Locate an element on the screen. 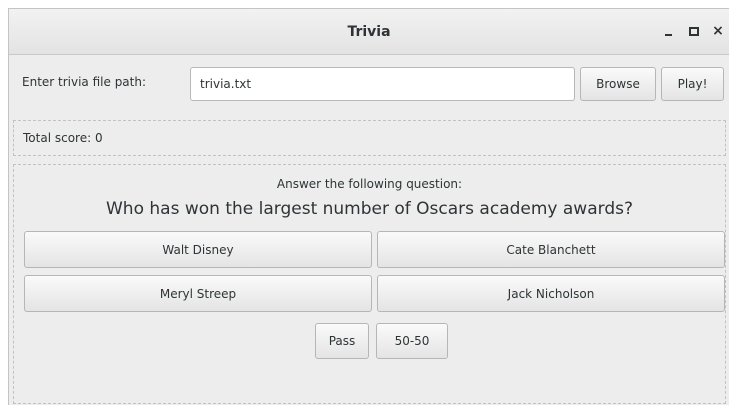  title-bar: Trivia × is located at coordinates (369, 32).